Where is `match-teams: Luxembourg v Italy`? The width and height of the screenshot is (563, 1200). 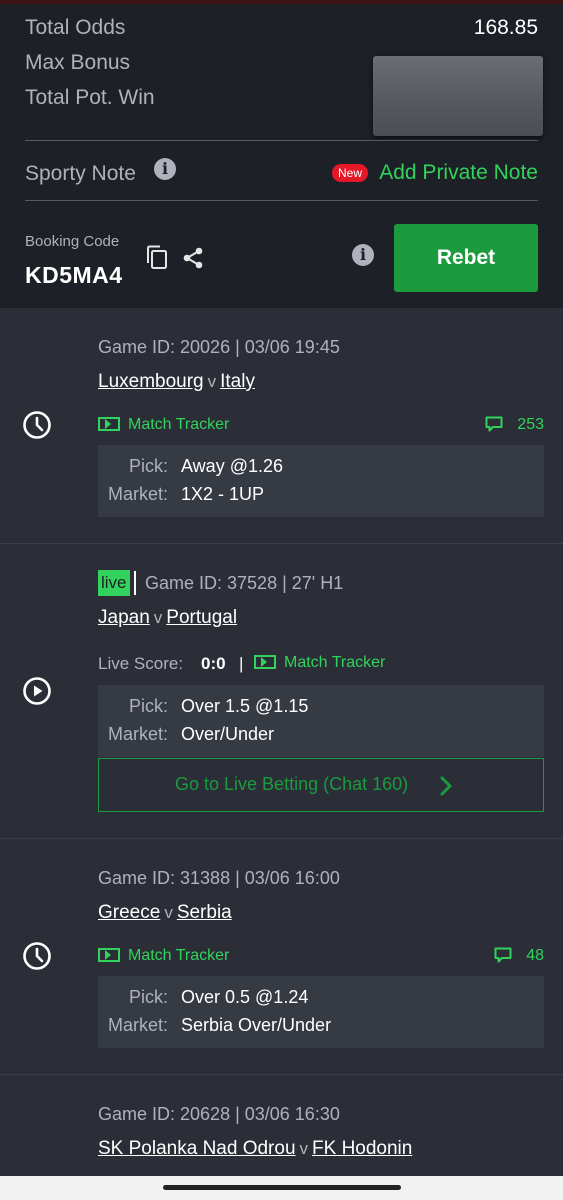
match-teams: Luxembourg v Italy is located at coordinates (176, 382).